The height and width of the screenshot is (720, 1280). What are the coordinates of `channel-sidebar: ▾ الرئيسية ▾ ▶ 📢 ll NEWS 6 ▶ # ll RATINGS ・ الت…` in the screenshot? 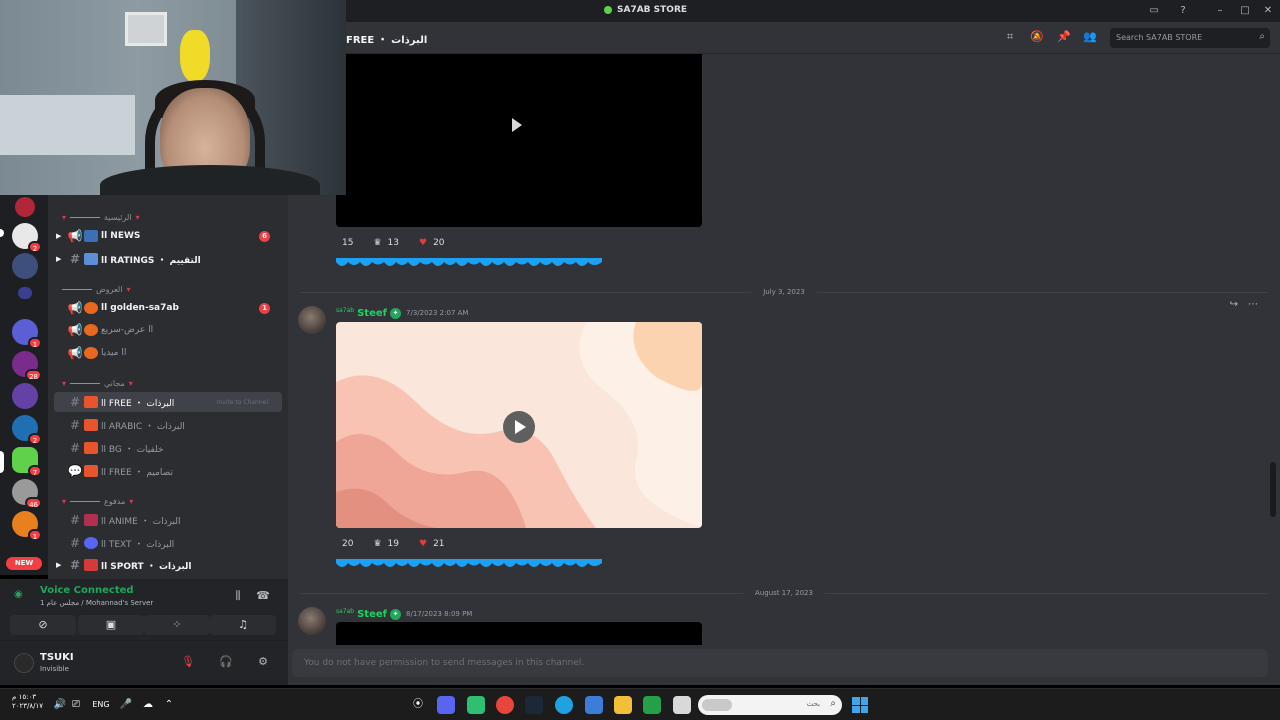 It's located at (168, 387).